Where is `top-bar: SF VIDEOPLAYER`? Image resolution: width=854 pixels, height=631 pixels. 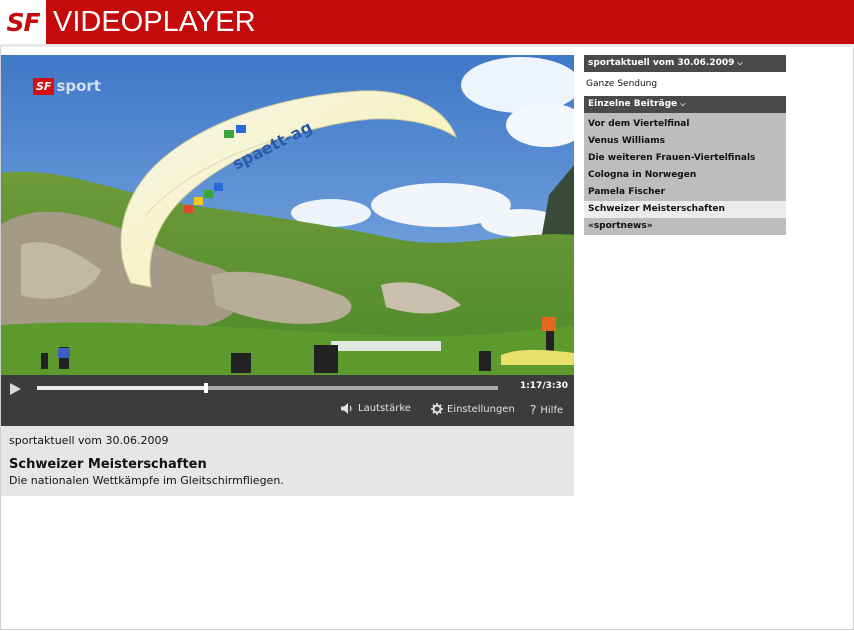 top-bar: SF VIDEOPLAYER is located at coordinates (427, 22).